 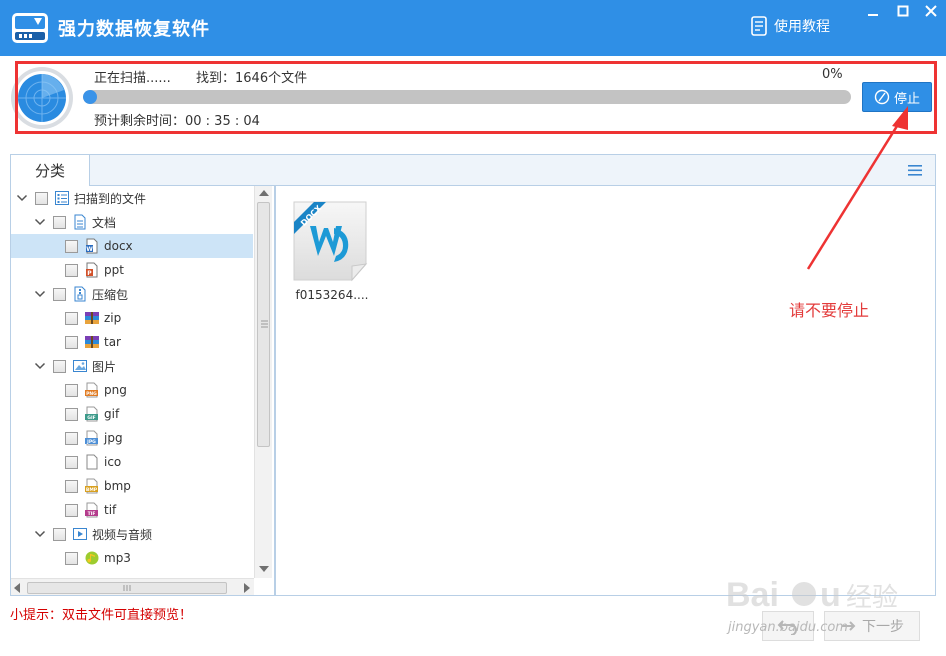 I want to click on stop-button: 停止, so click(x=897, y=97).